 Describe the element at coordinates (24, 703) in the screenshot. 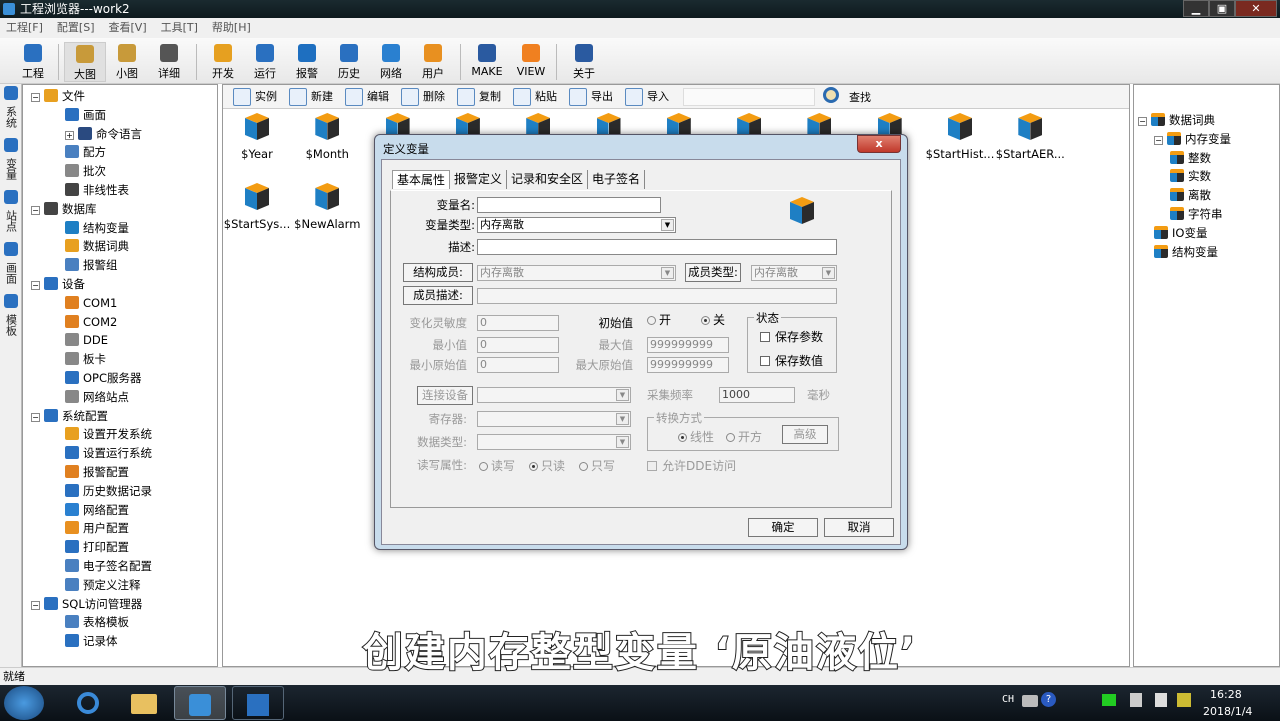

I see `start-button` at that location.